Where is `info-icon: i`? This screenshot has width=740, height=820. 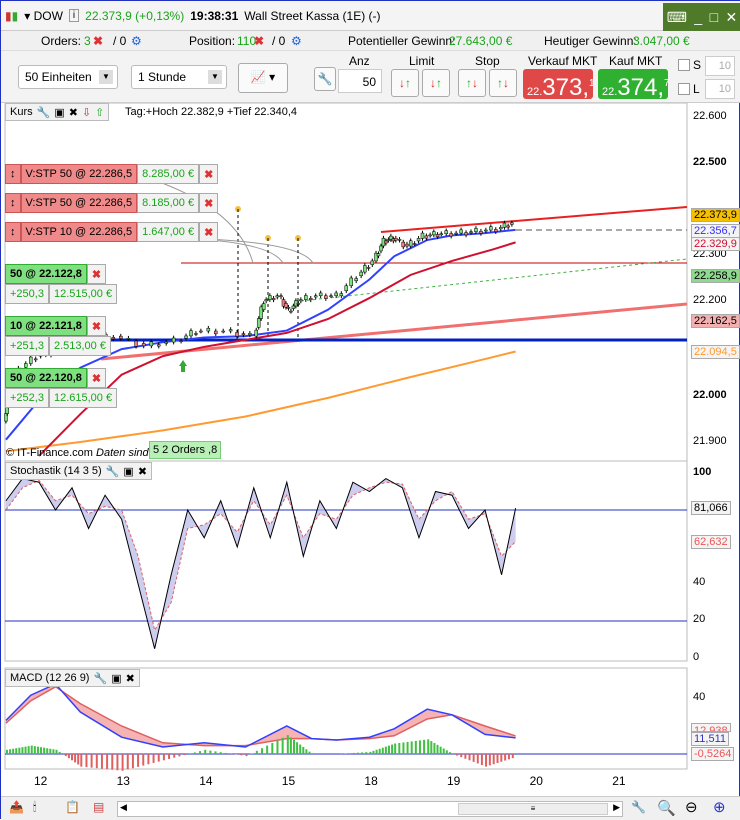 info-icon: i is located at coordinates (74, 15).